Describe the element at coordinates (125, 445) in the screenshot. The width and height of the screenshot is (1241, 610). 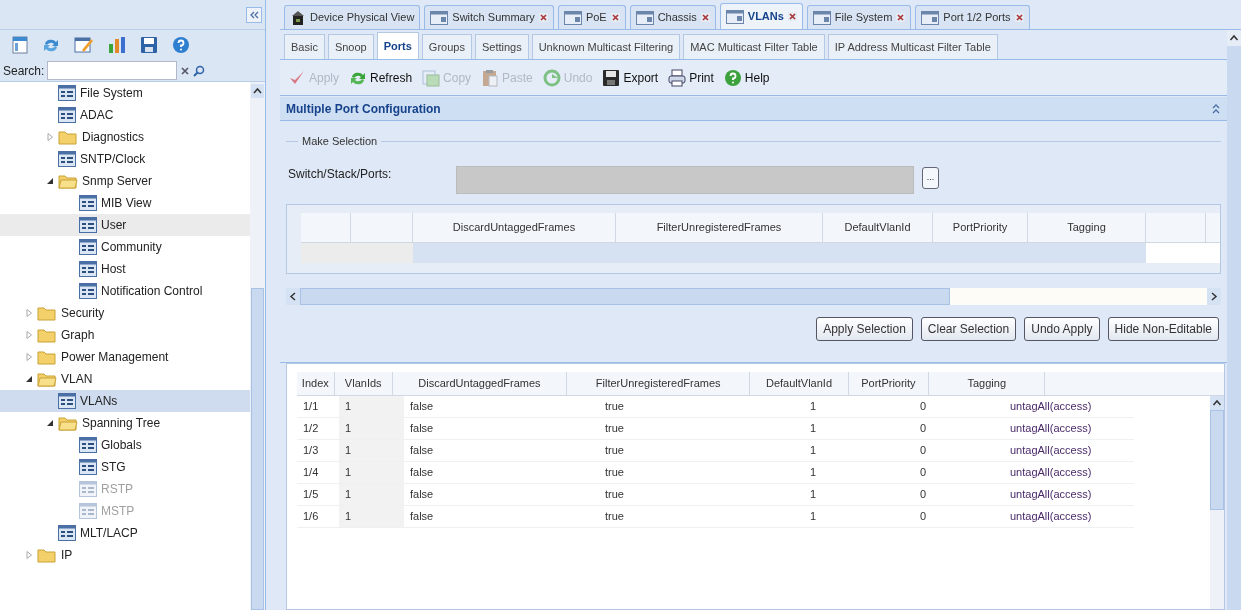
I see `tree-item: Globals` at that location.